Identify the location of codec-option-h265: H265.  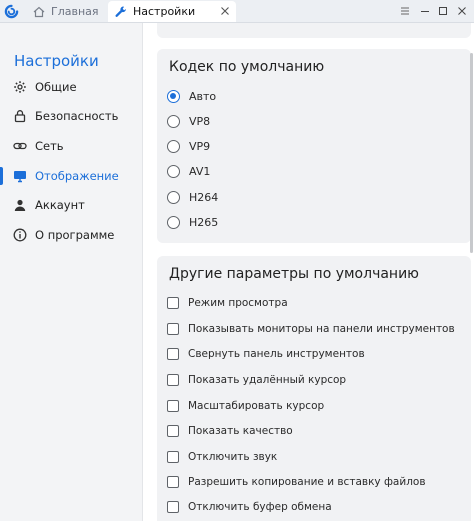
(192, 222).